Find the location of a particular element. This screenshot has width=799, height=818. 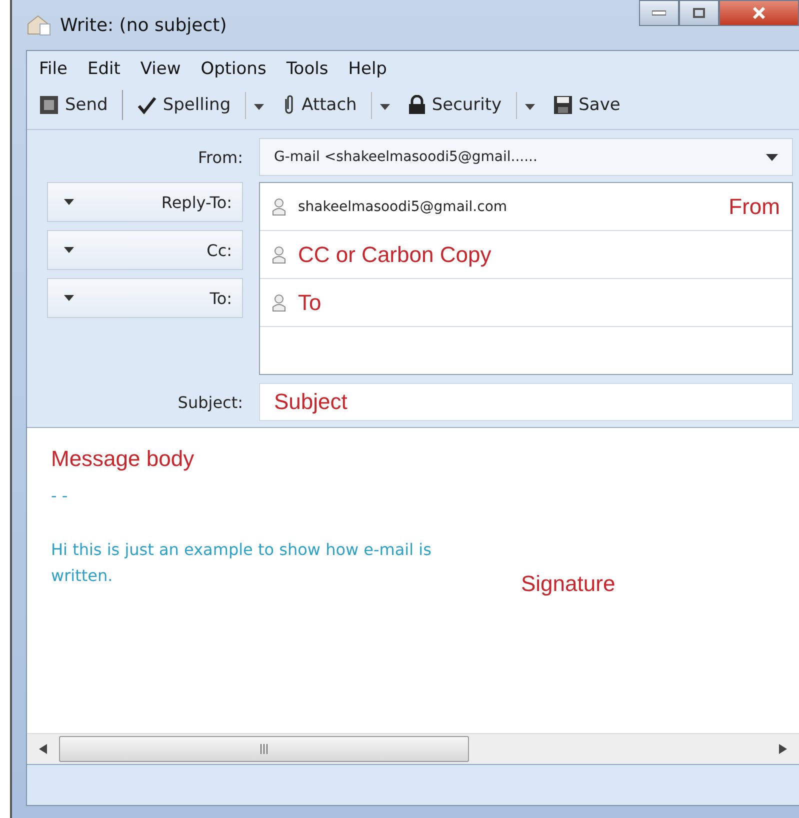

minimize-button is located at coordinates (659, 13).